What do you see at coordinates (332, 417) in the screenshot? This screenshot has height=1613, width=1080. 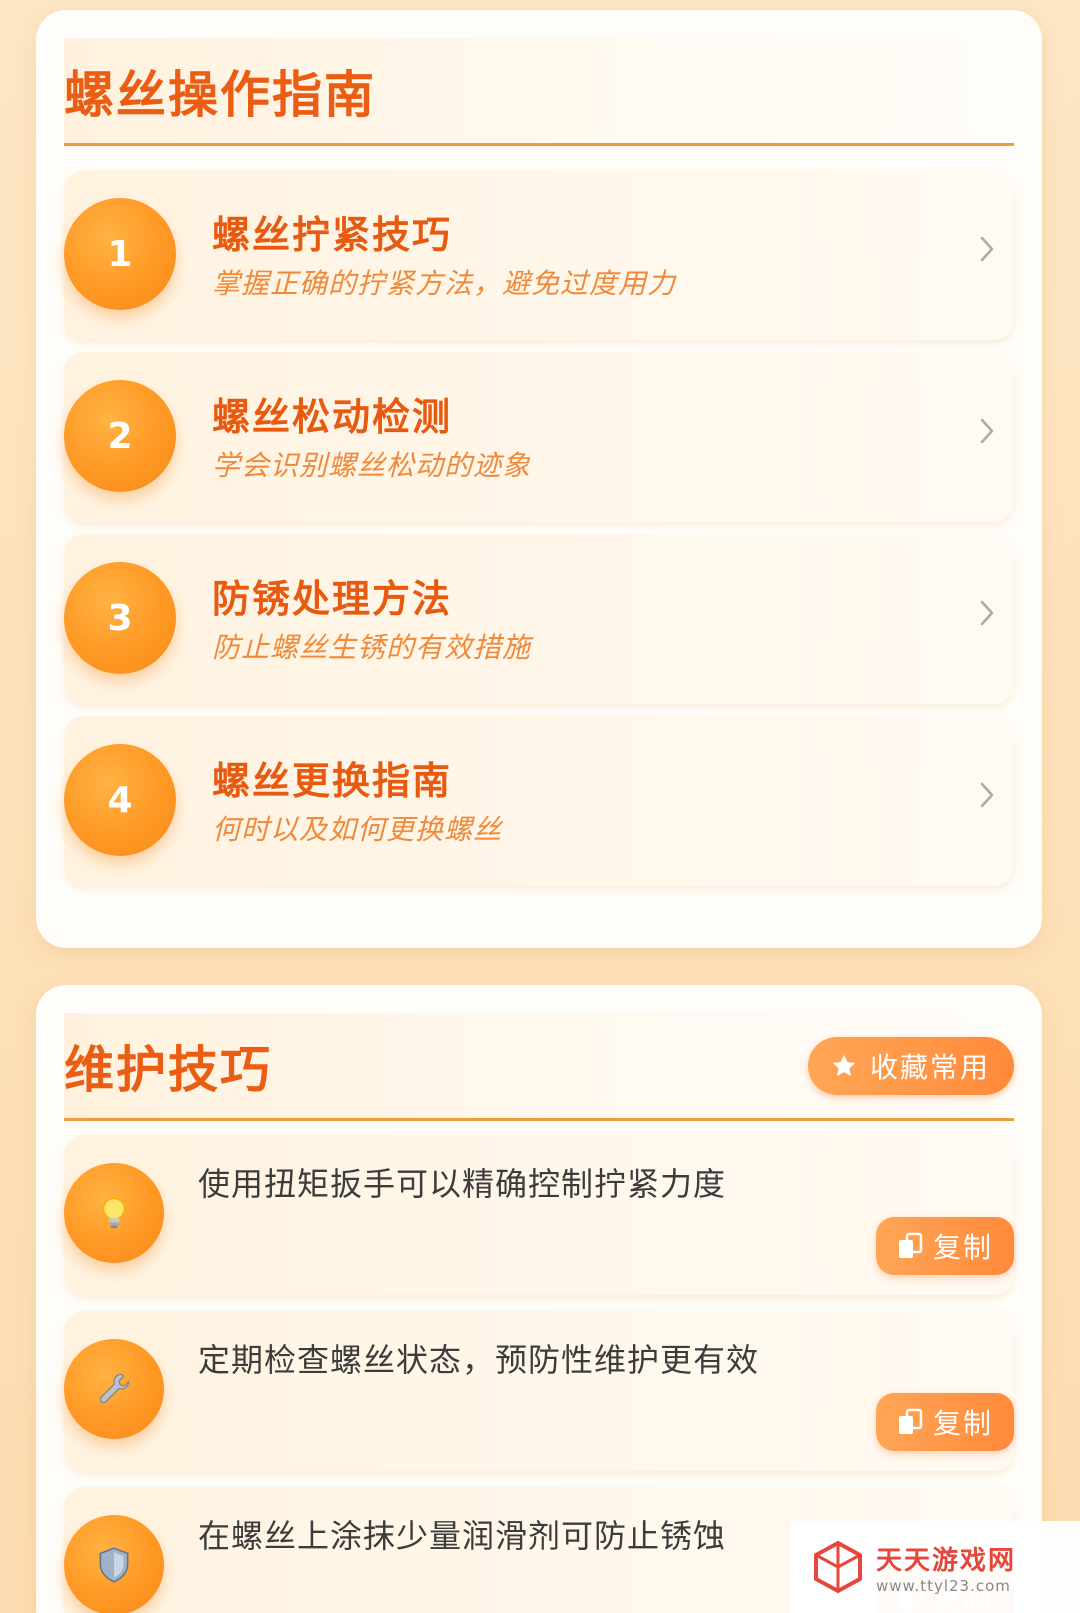 I see `guide-item-title: 螺丝松动检测` at bounding box center [332, 417].